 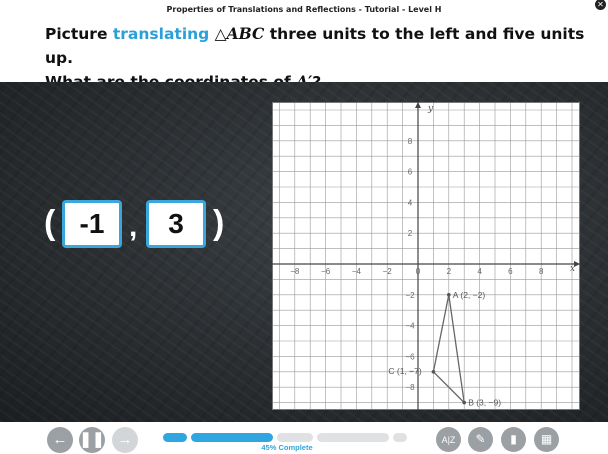 What do you see at coordinates (469, 295) in the screenshot?
I see `vertex-label-a: A (2, −2)` at bounding box center [469, 295].